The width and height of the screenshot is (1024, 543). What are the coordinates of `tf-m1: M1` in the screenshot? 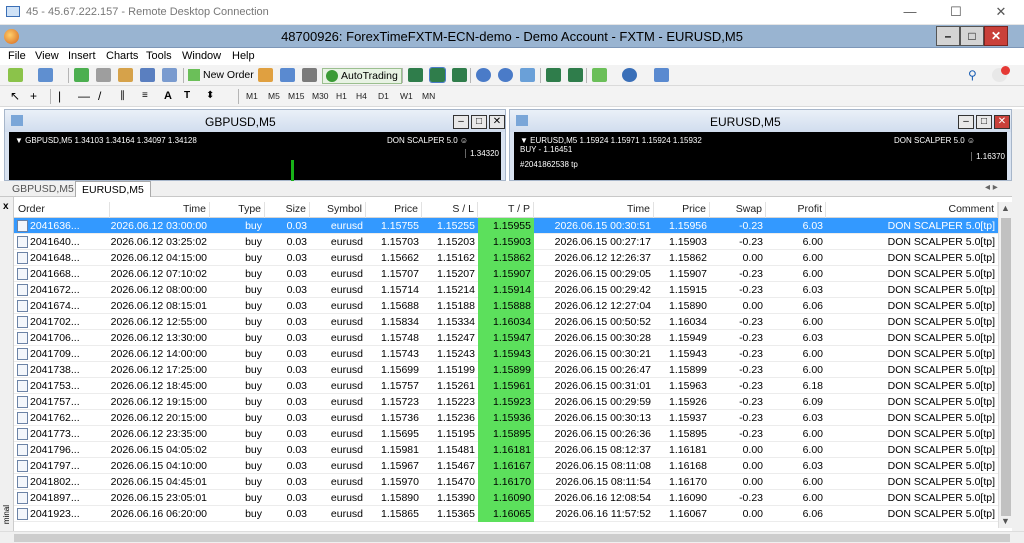 It's located at (252, 96).